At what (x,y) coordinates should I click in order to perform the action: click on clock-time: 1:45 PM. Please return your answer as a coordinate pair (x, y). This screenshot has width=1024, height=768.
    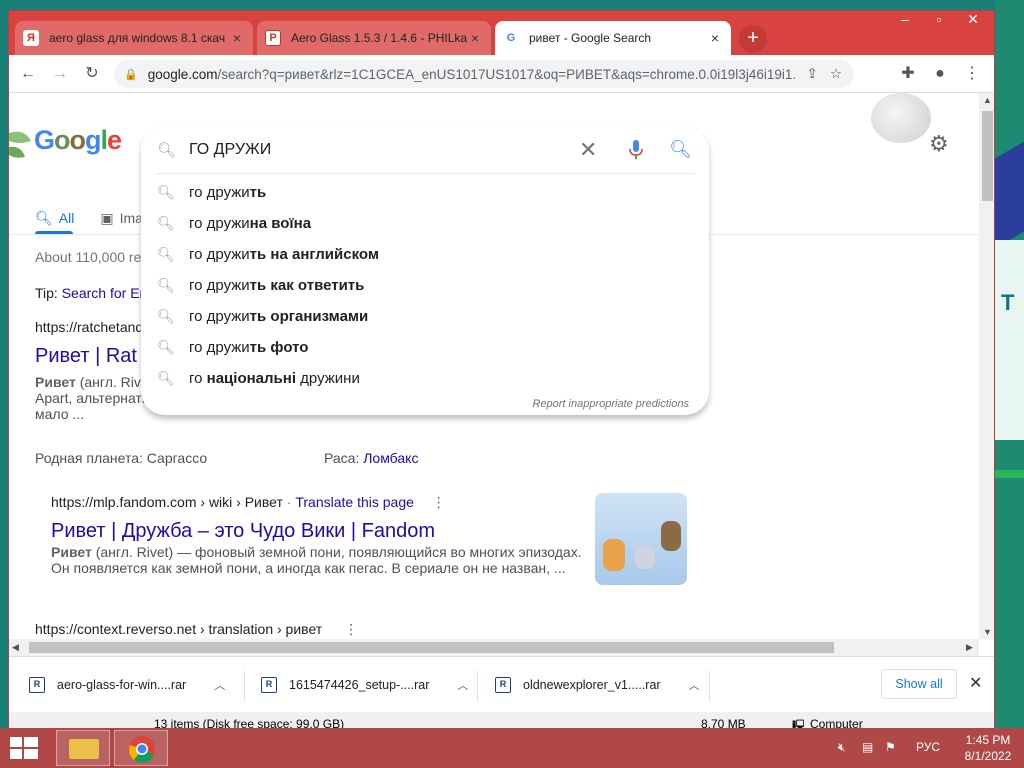
    Looking at the image, I should click on (988, 740).